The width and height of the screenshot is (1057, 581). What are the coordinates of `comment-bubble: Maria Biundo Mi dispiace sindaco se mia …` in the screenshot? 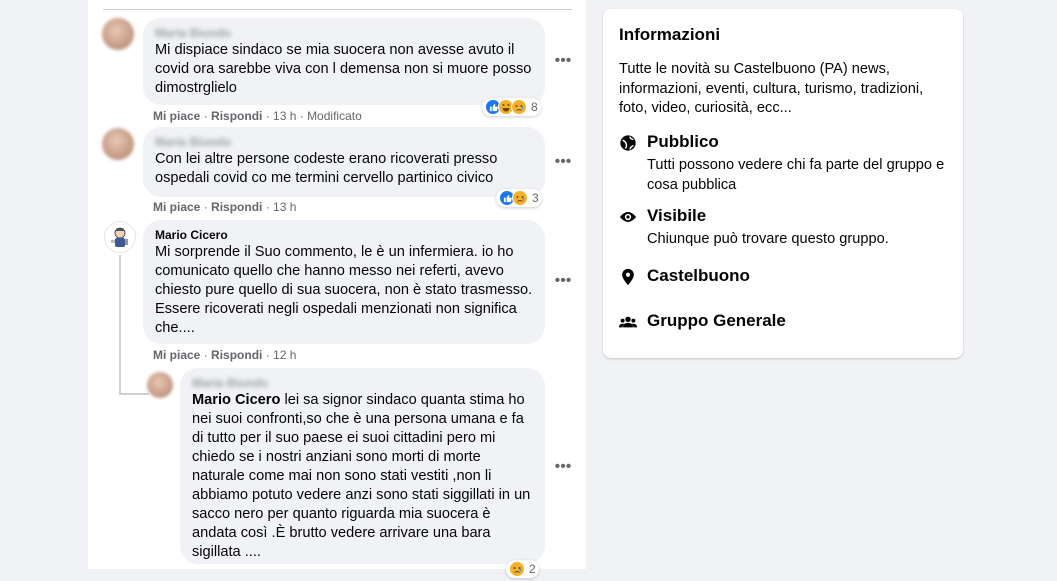 It's located at (344, 61).